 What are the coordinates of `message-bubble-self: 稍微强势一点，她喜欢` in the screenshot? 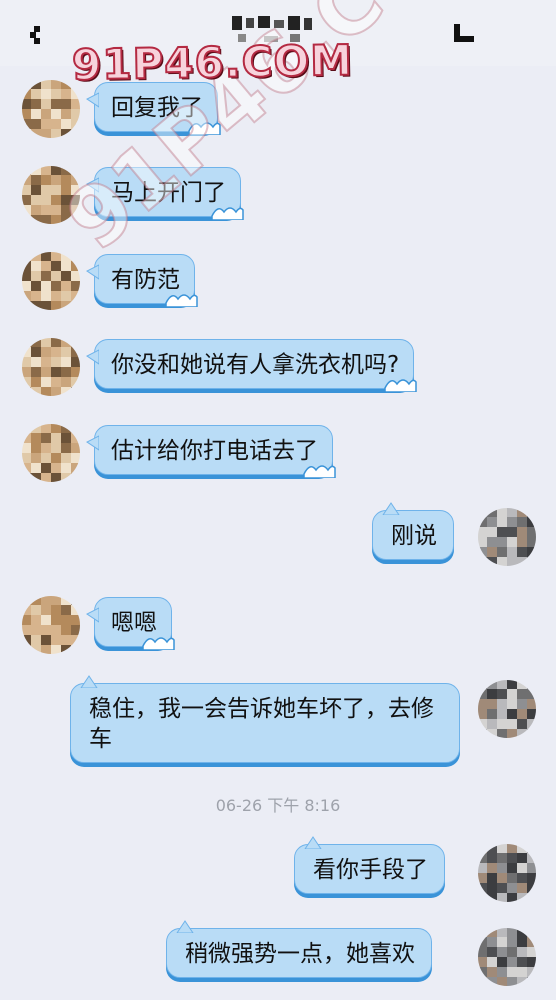 It's located at (299, 949).